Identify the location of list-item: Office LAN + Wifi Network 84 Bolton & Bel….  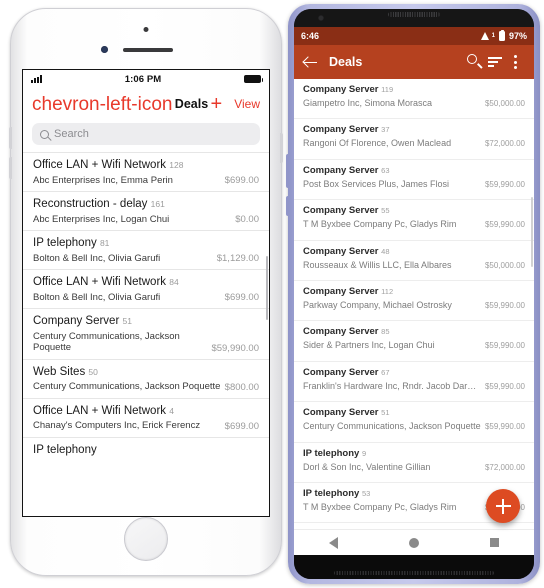
(146, 288).